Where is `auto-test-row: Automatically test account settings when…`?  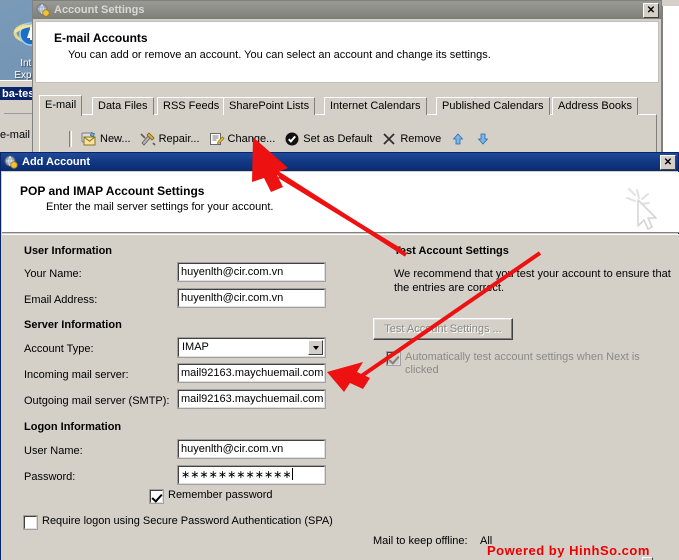 auto-test-row: Automatically test account settings when… is located at coordinates (529, 364).